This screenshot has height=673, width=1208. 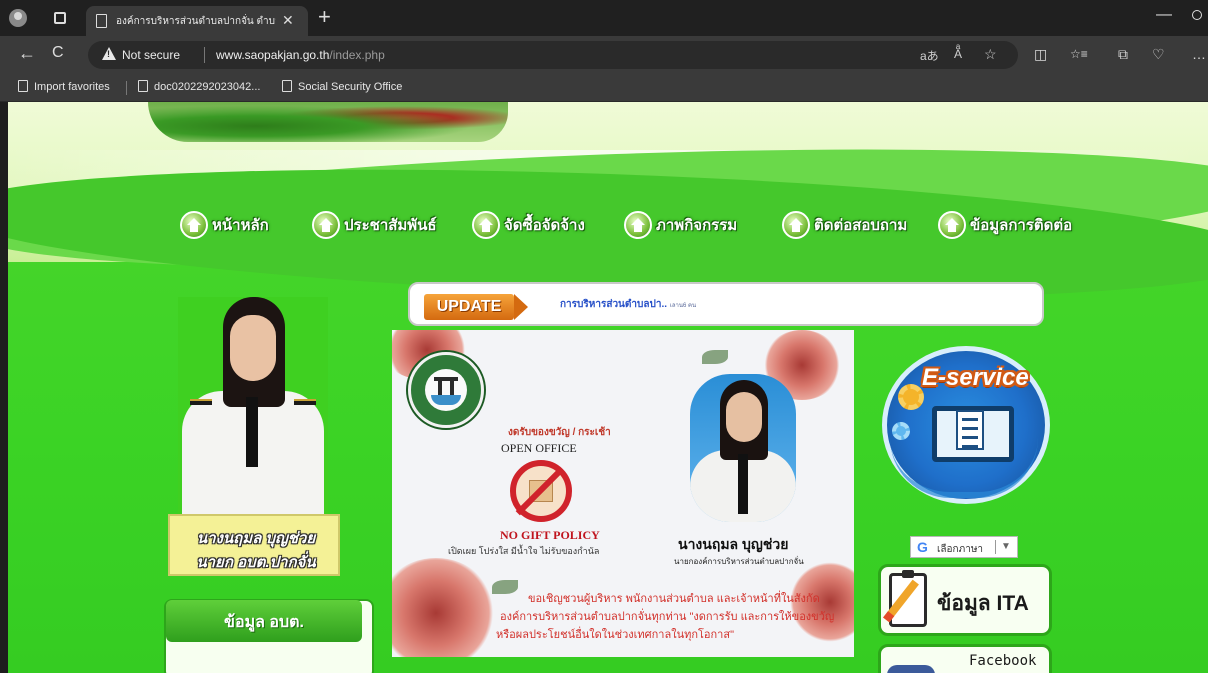 I want to click on minimize-button: —, so click(x=1164, y=15).